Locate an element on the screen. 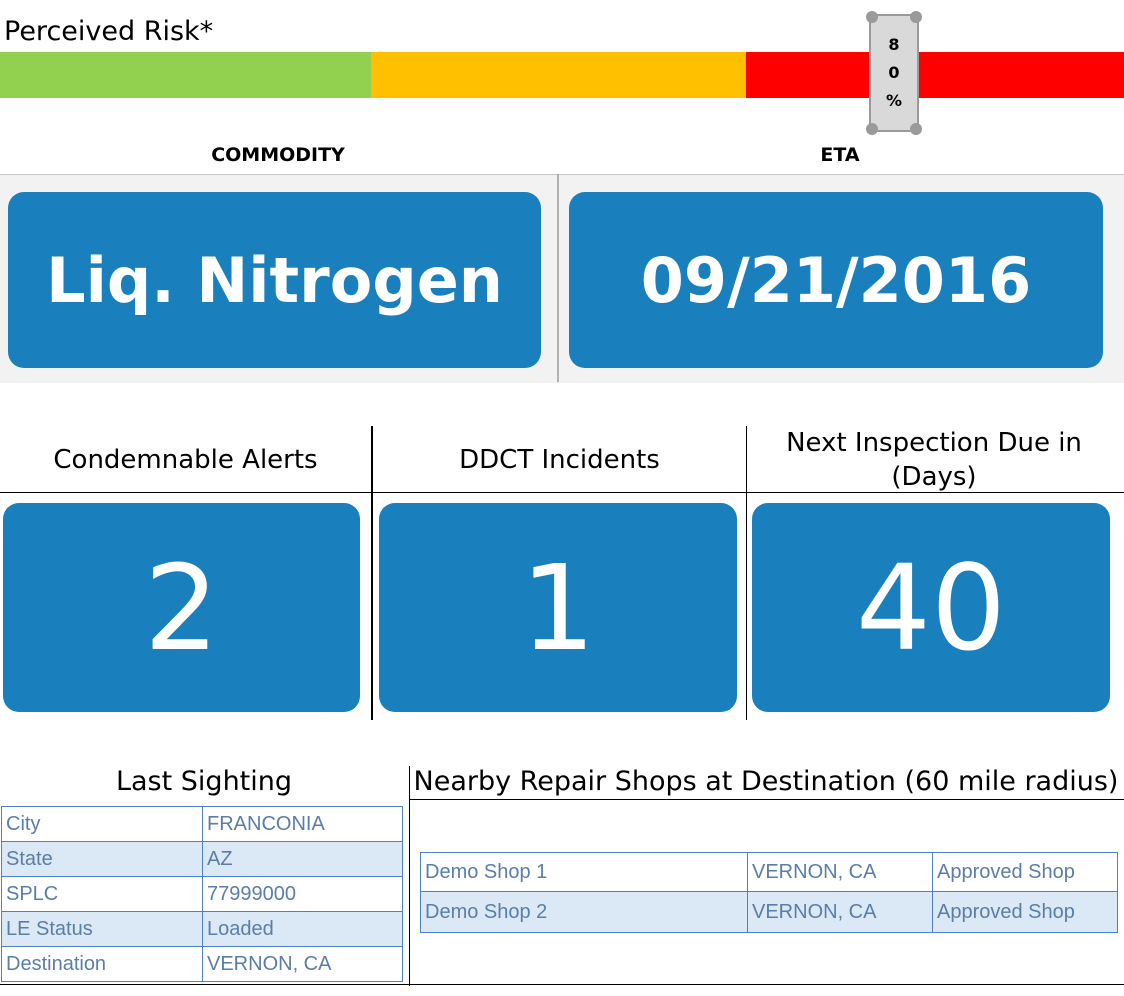 The image size is (1124, 996). table-row: SPLC 77999000 is located at coordinates (202, 894).